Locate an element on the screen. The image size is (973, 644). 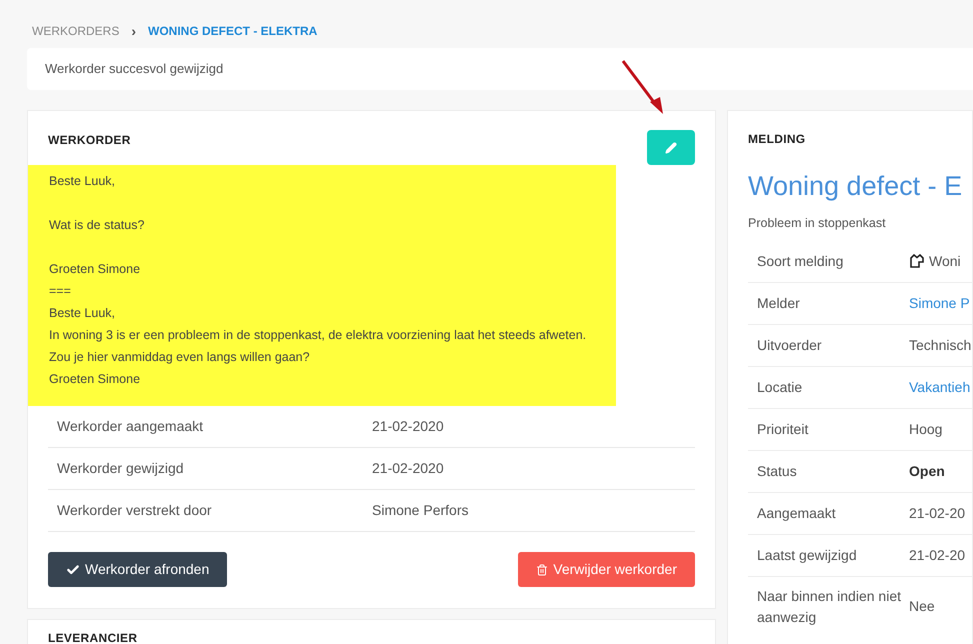
breadcrumb-link: WONING DEFECT - ELEKTRA is located at coordinates (233, 31).